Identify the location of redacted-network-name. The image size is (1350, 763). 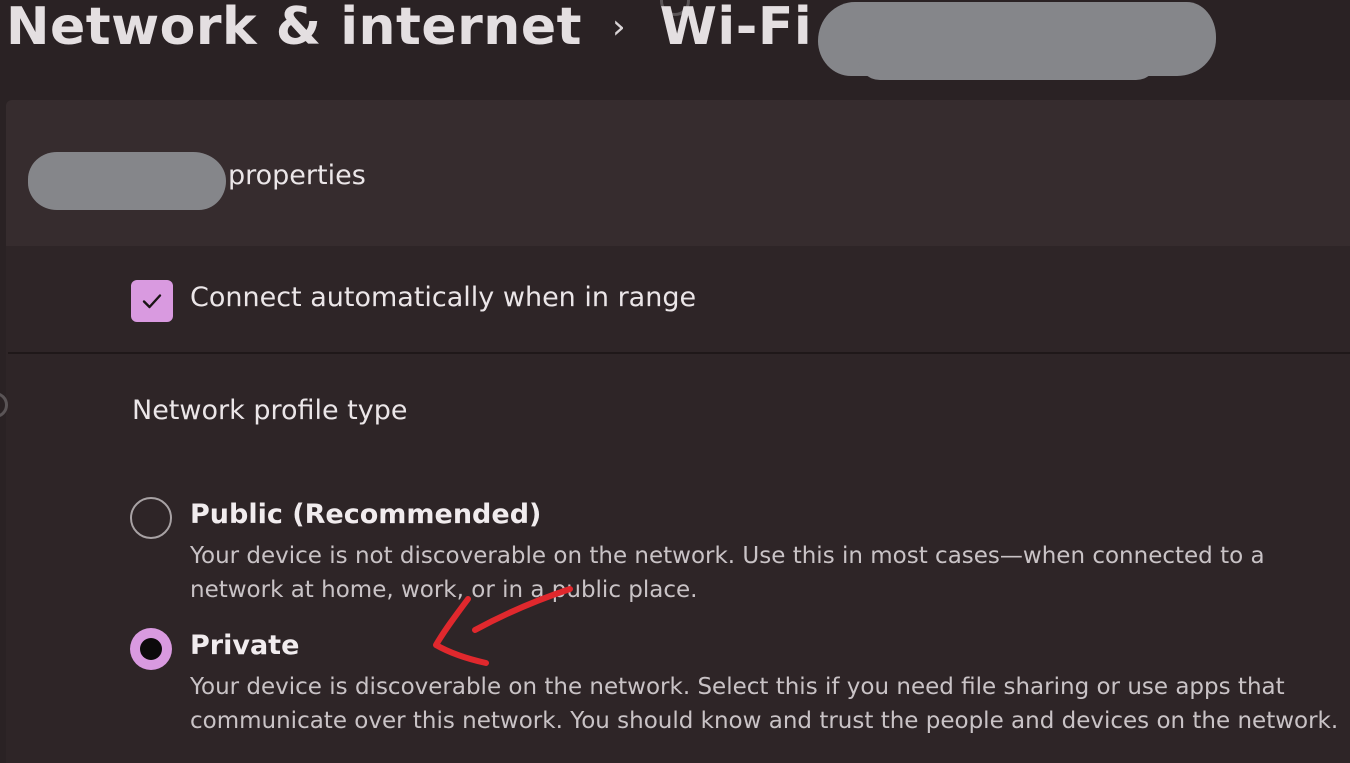
(1017, 41).